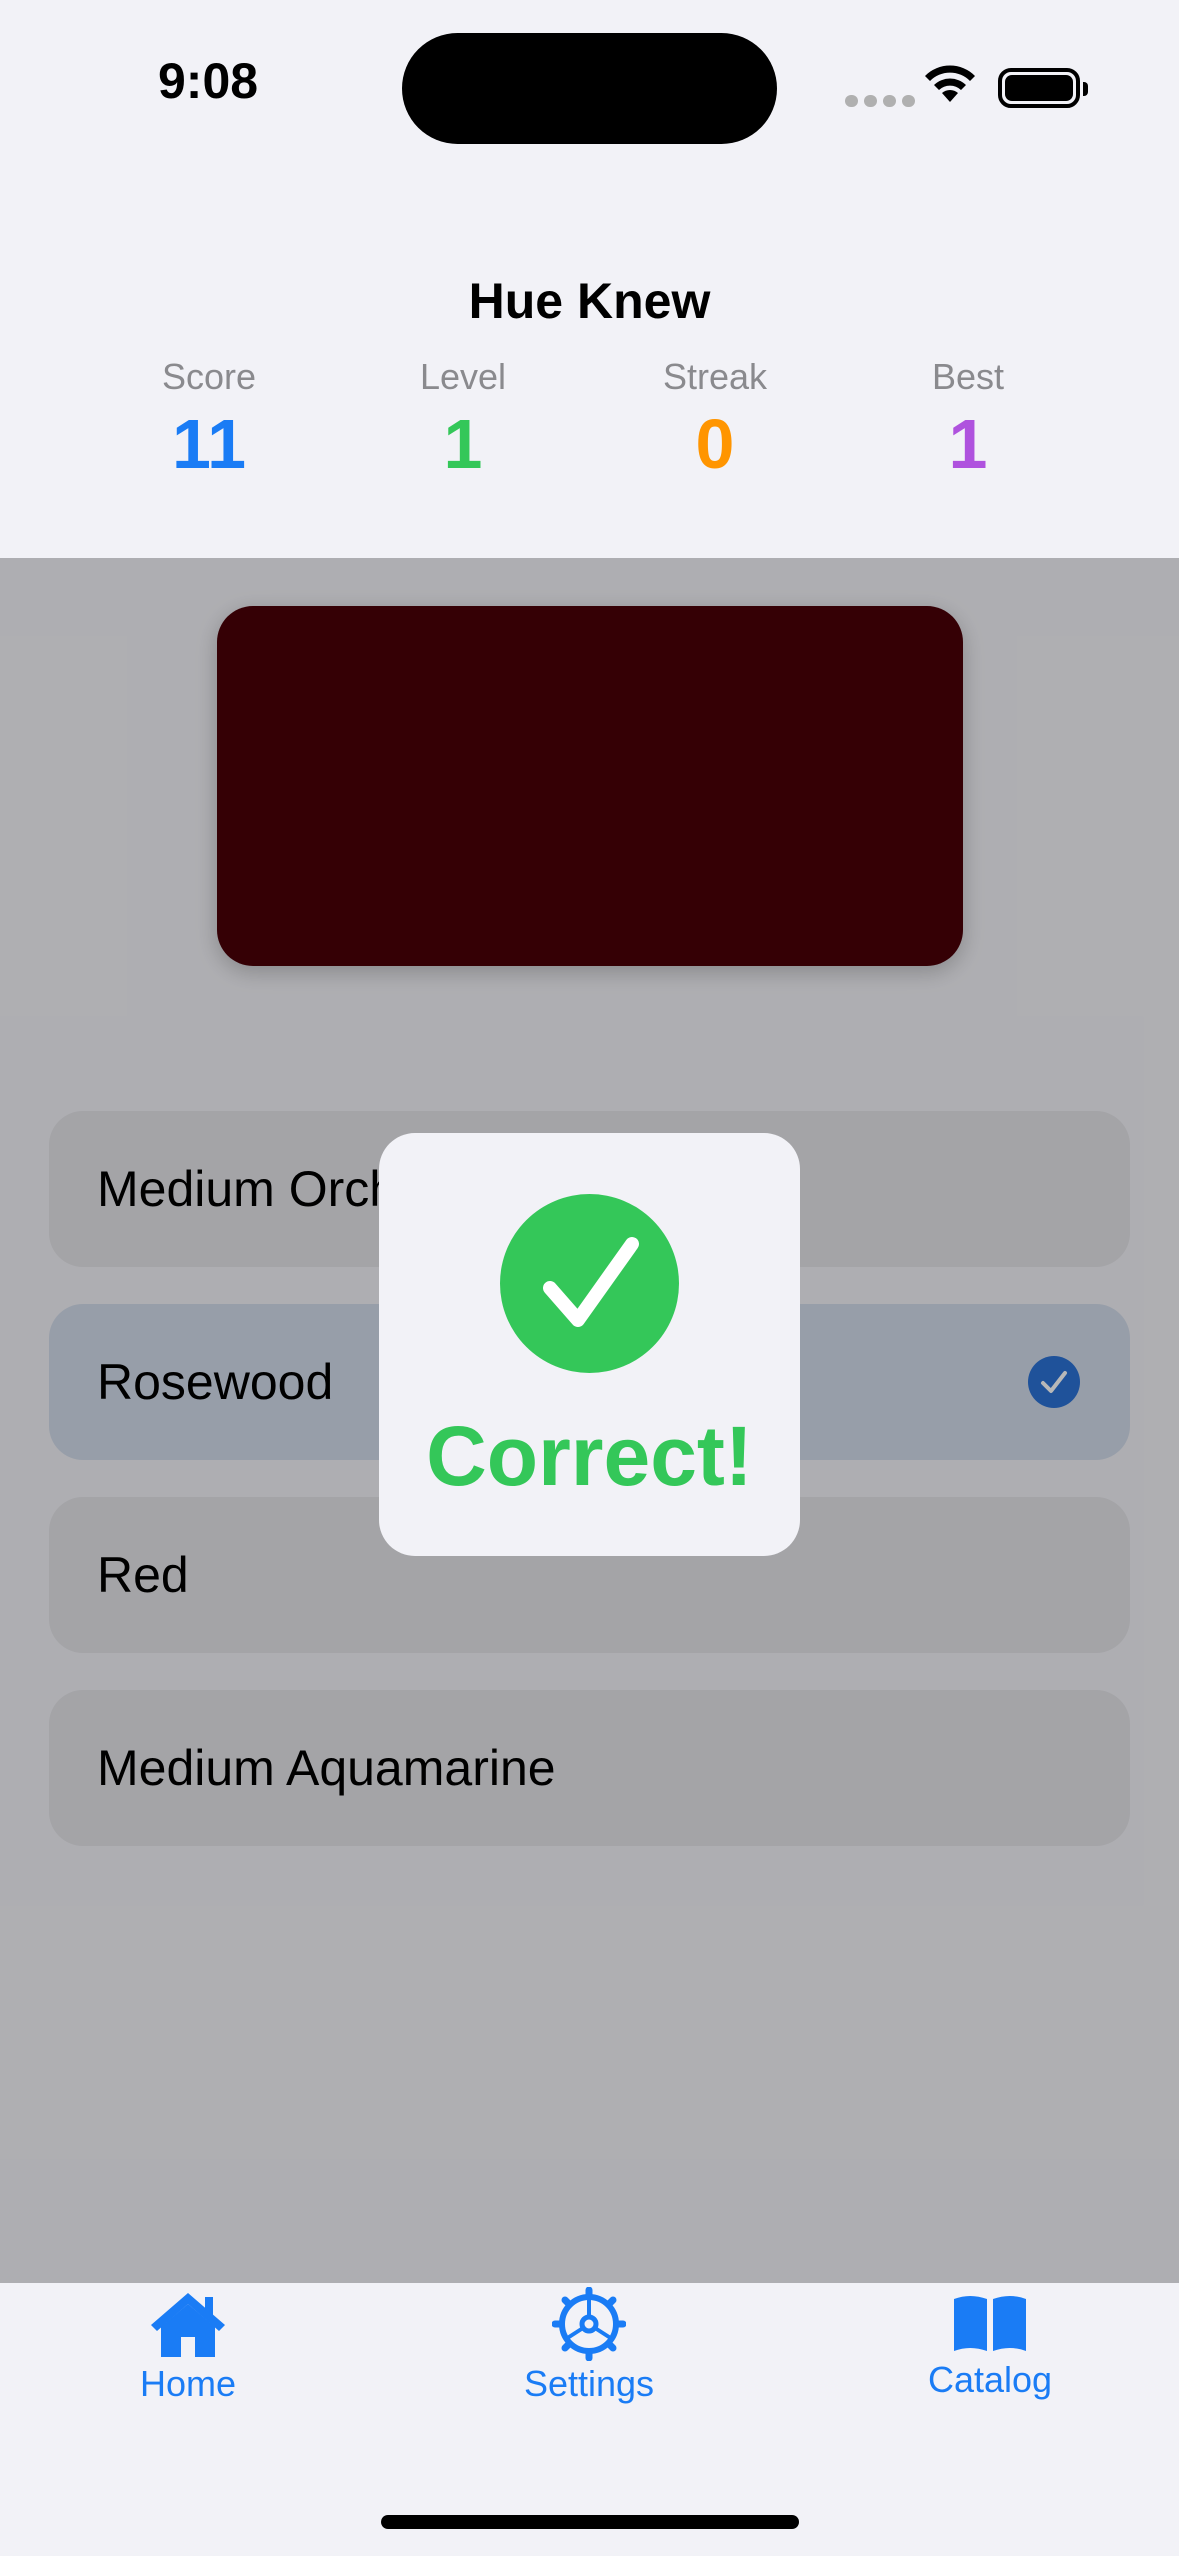 Image resolution: width=1179 pixels, height=2556 pixels. I want to click on app-title: Hue Knew, so click(589, 301).